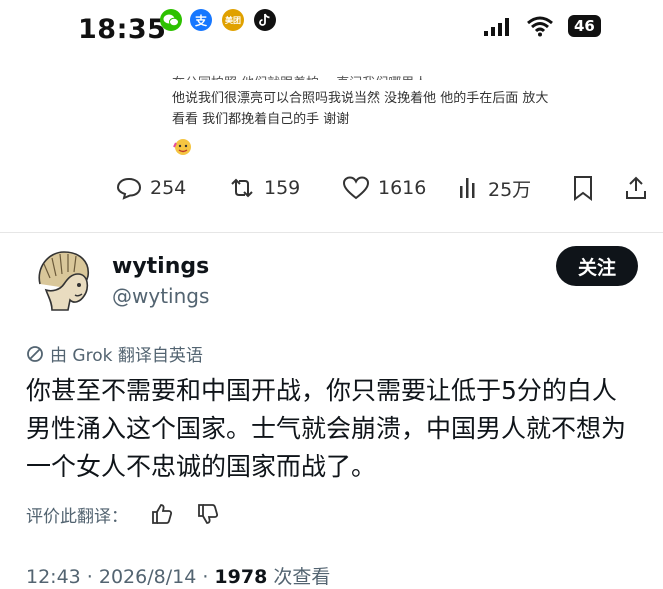 The height and width of the screenshot is (589, 663). What do you see at coordinates (160, 266) in the screenshot?
I see `display-name: wytings` at bounding box center [160, 266].